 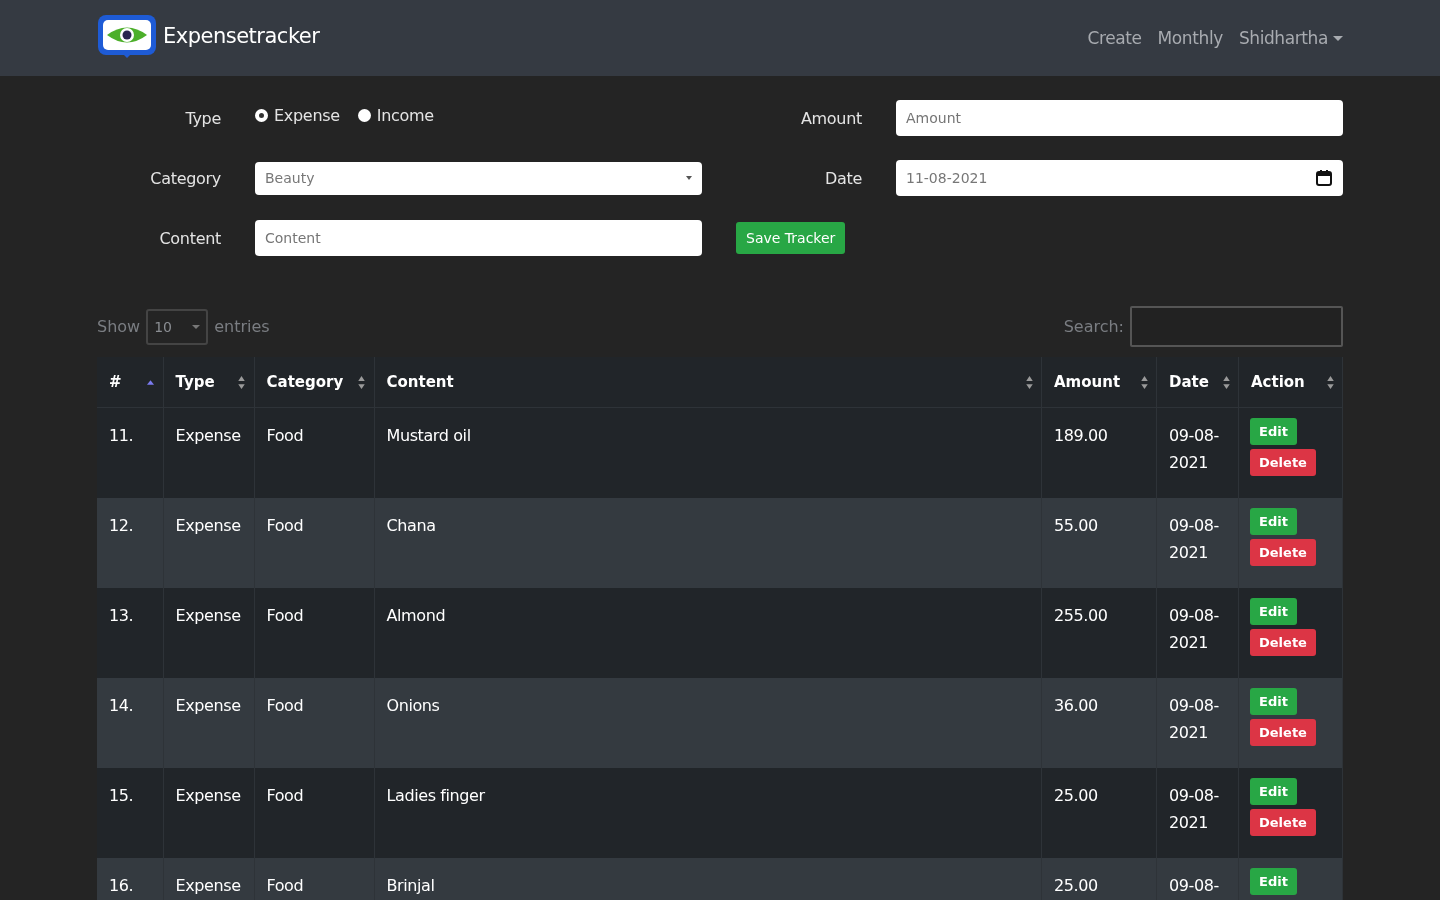 I want to click on content-label: Content, so click(x=189, y=238).